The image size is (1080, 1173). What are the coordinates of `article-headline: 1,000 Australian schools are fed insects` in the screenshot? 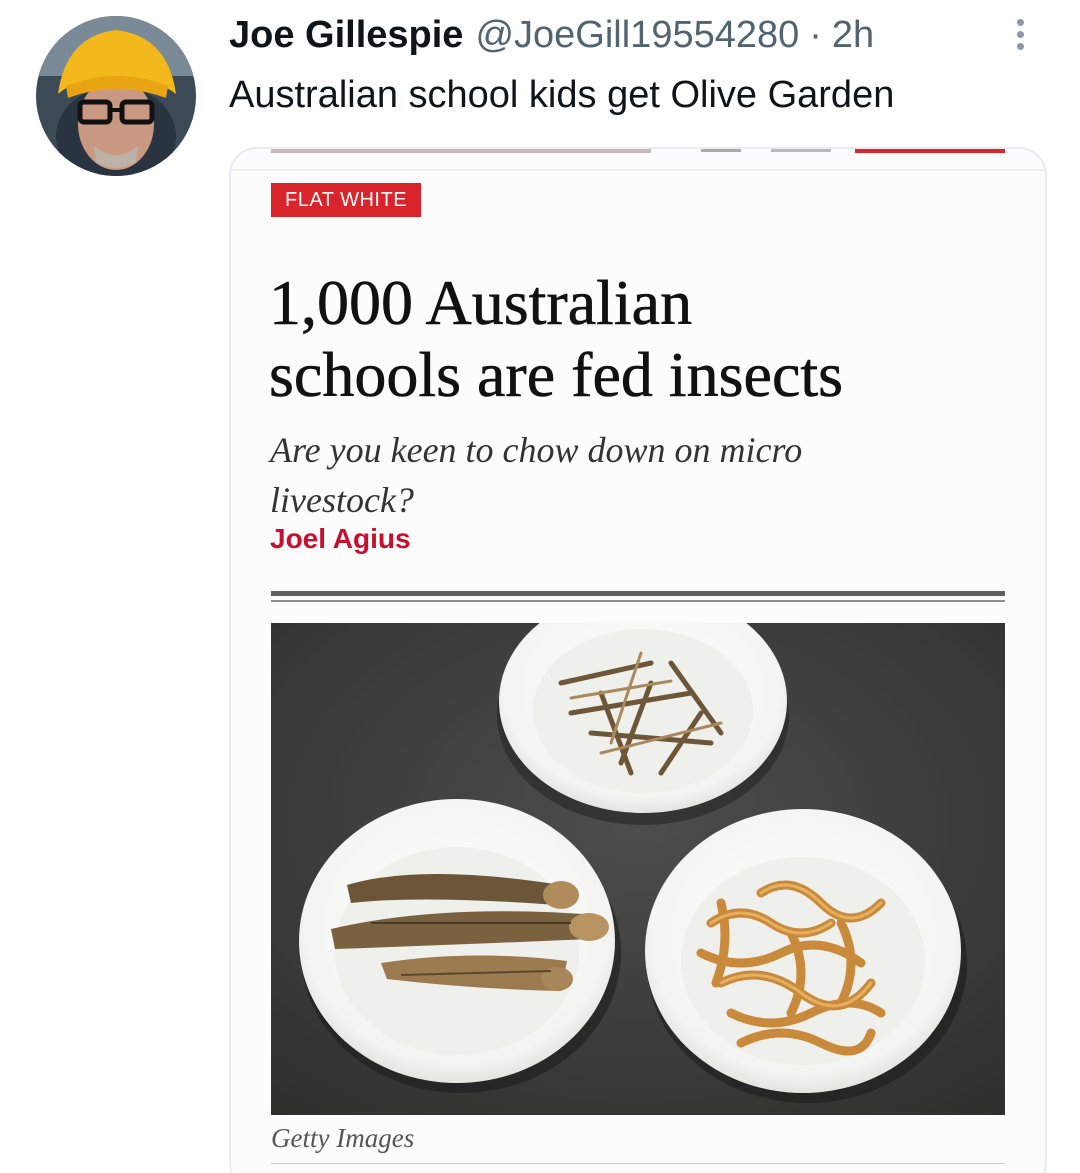 It's located at (629, 339).